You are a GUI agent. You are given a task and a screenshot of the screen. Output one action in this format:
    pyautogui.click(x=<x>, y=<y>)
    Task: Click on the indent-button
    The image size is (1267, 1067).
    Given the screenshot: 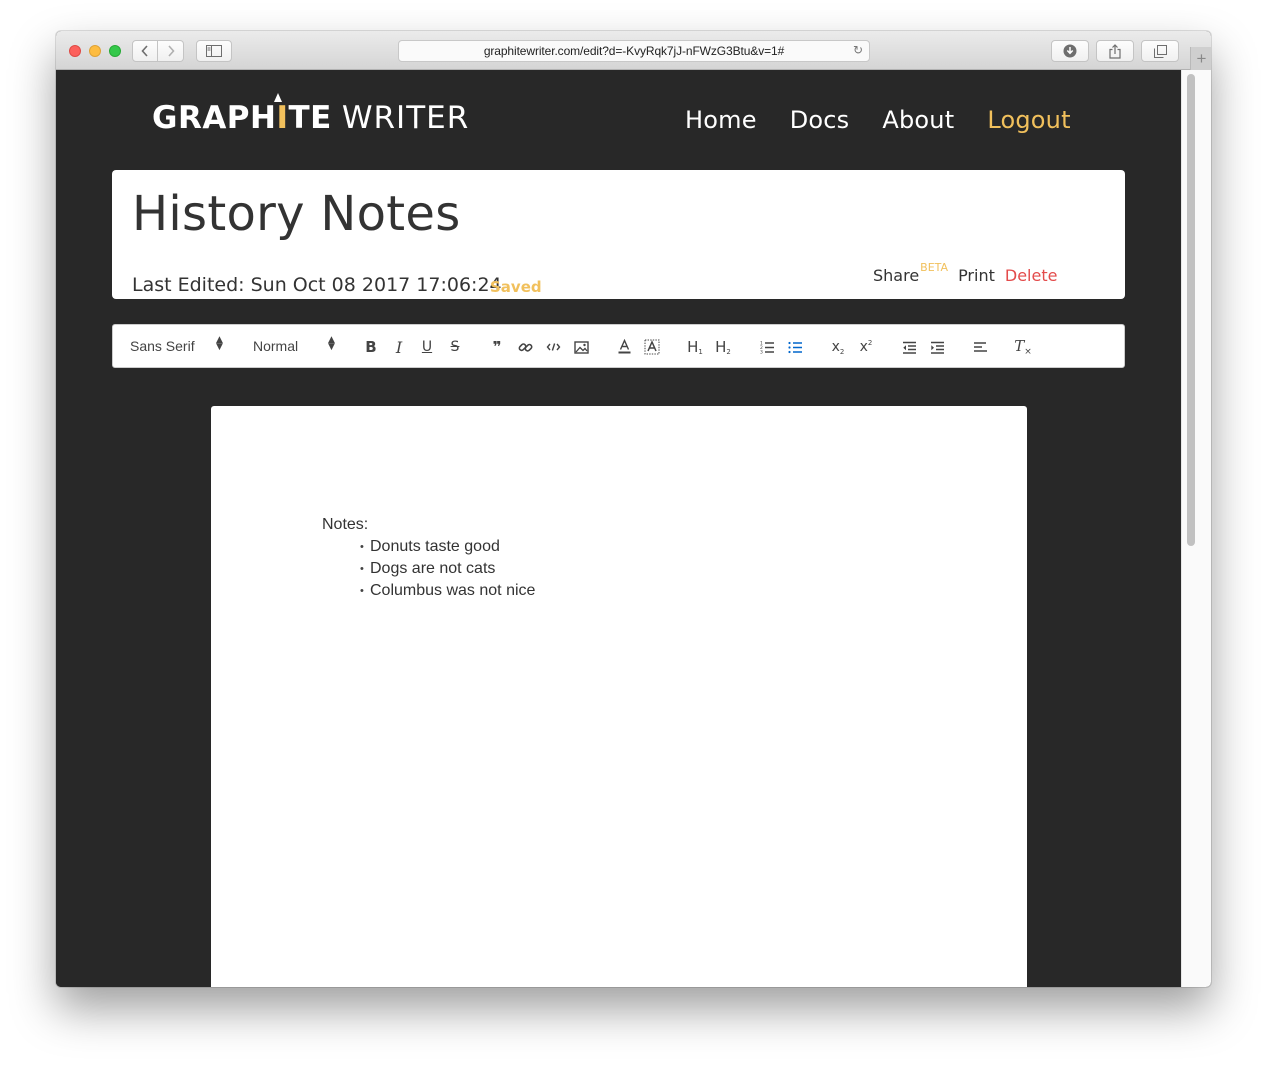 What is the action you would take?
    pyautogui.click(x=937, y=347)
    